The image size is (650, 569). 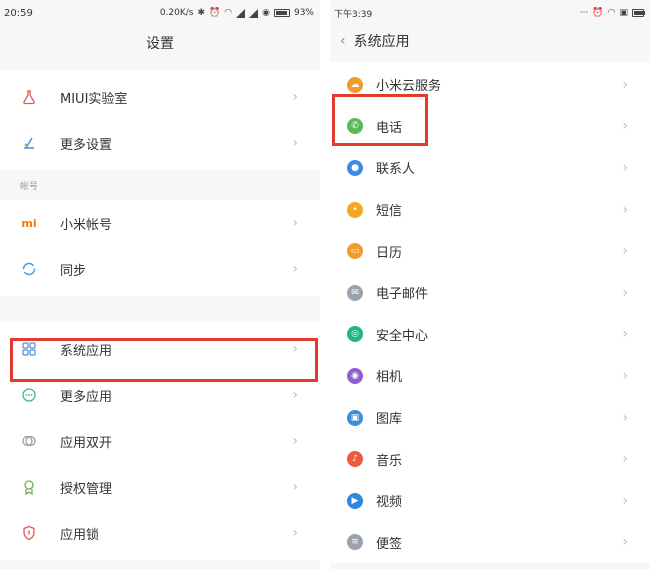 I want to click on more-icon: ···, so click(x=584, y=13).